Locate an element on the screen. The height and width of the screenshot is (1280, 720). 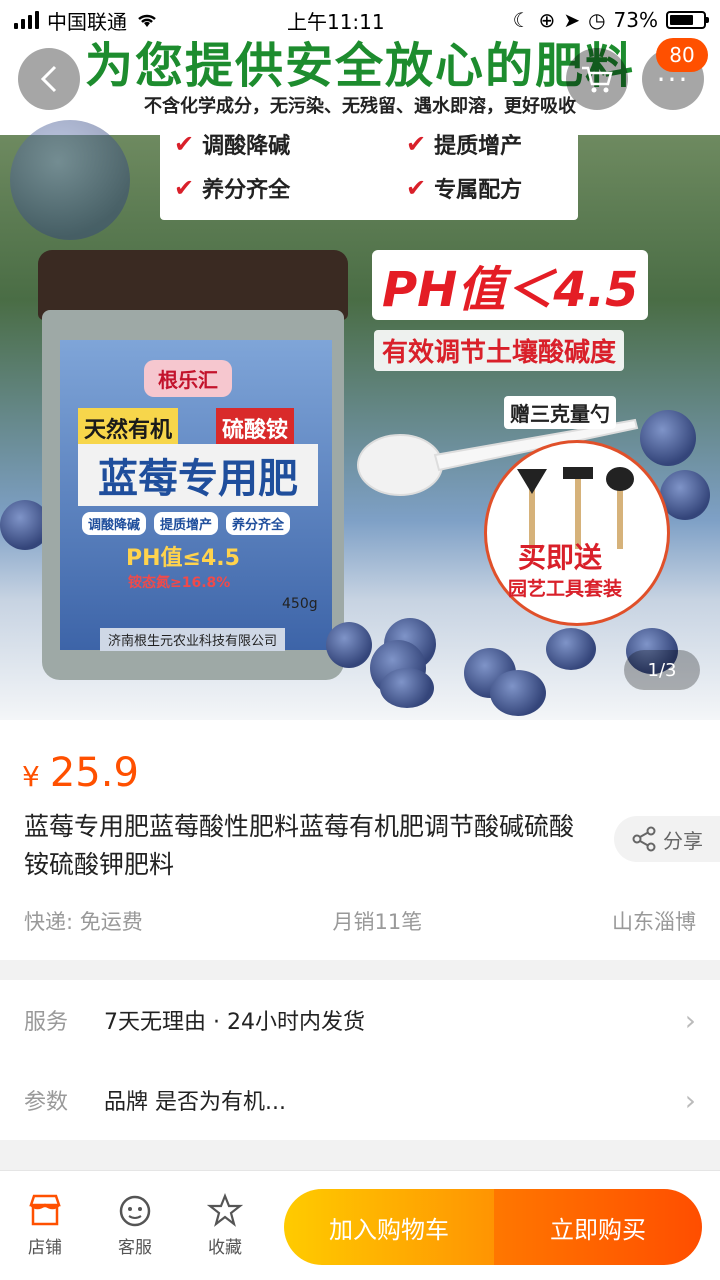
location-icon: ➤ is located at coordinates (572, 20).